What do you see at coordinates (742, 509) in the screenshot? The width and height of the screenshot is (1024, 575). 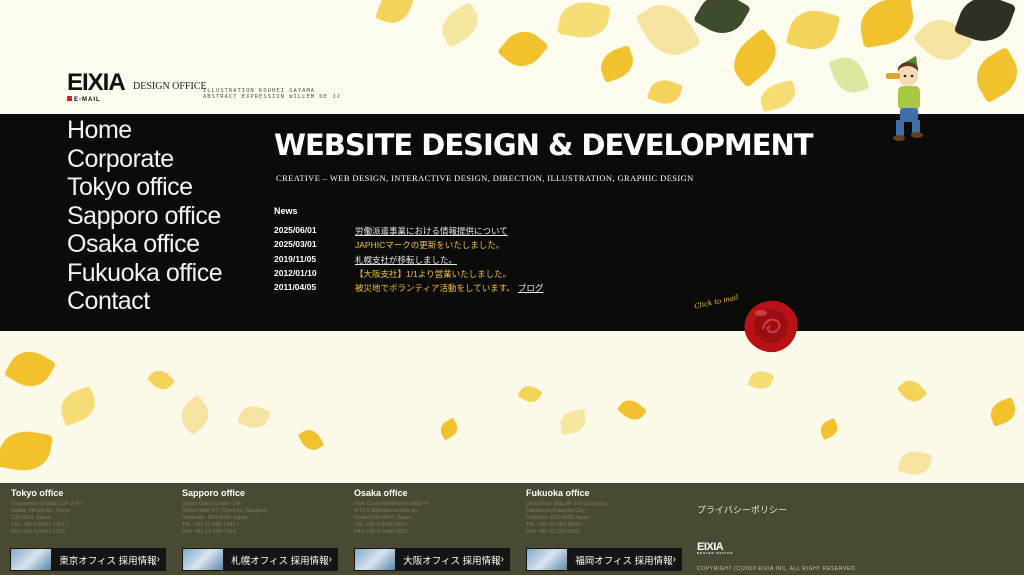 I see `privacy-policy-link: プライバシーポリシー` at bounding box center [742, 509].